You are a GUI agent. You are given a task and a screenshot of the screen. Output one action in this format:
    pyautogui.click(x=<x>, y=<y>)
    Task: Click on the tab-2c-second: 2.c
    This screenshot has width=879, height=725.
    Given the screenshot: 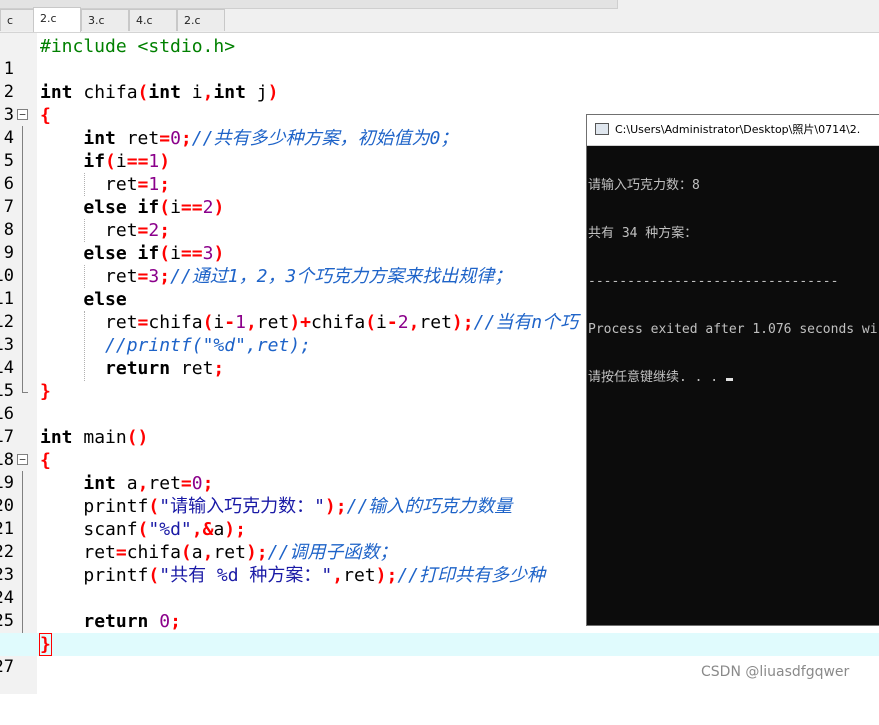 What is the action you would take?
    pyautogui.click(x=201, y=20)
    